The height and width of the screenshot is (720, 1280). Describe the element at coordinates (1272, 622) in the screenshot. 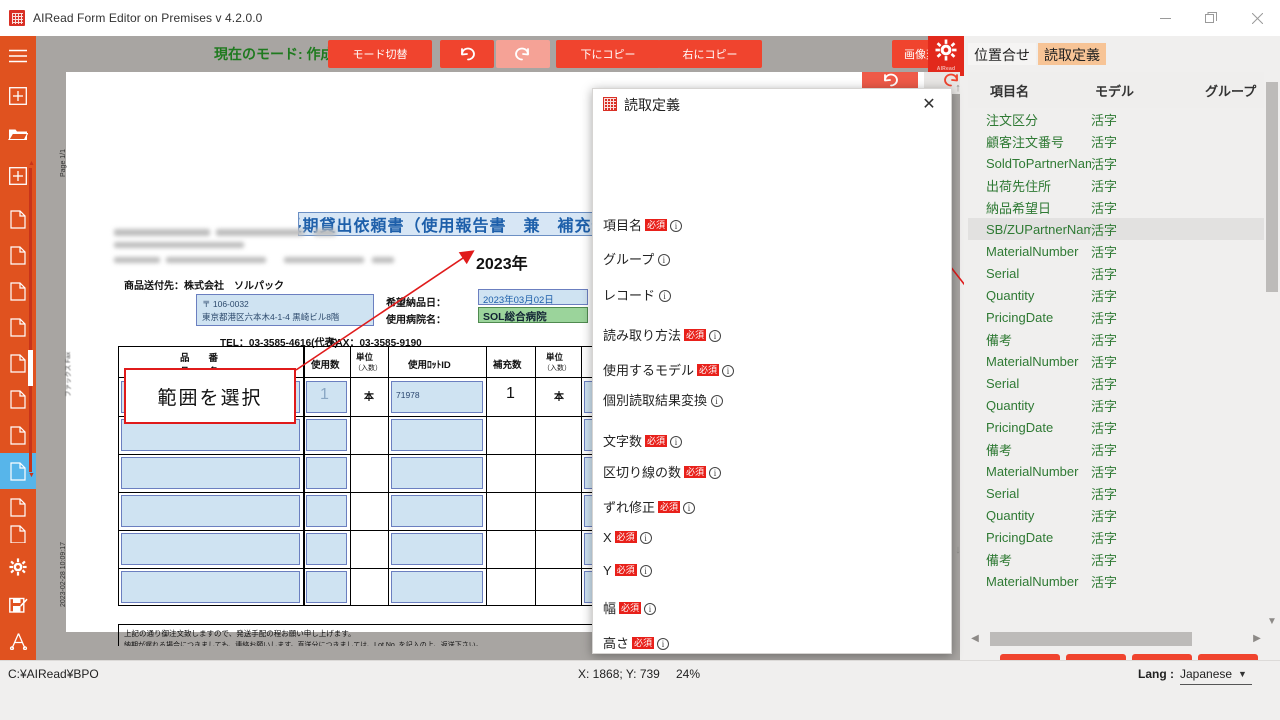

I see `list-scroll-down-arrow: ▼` at that location.